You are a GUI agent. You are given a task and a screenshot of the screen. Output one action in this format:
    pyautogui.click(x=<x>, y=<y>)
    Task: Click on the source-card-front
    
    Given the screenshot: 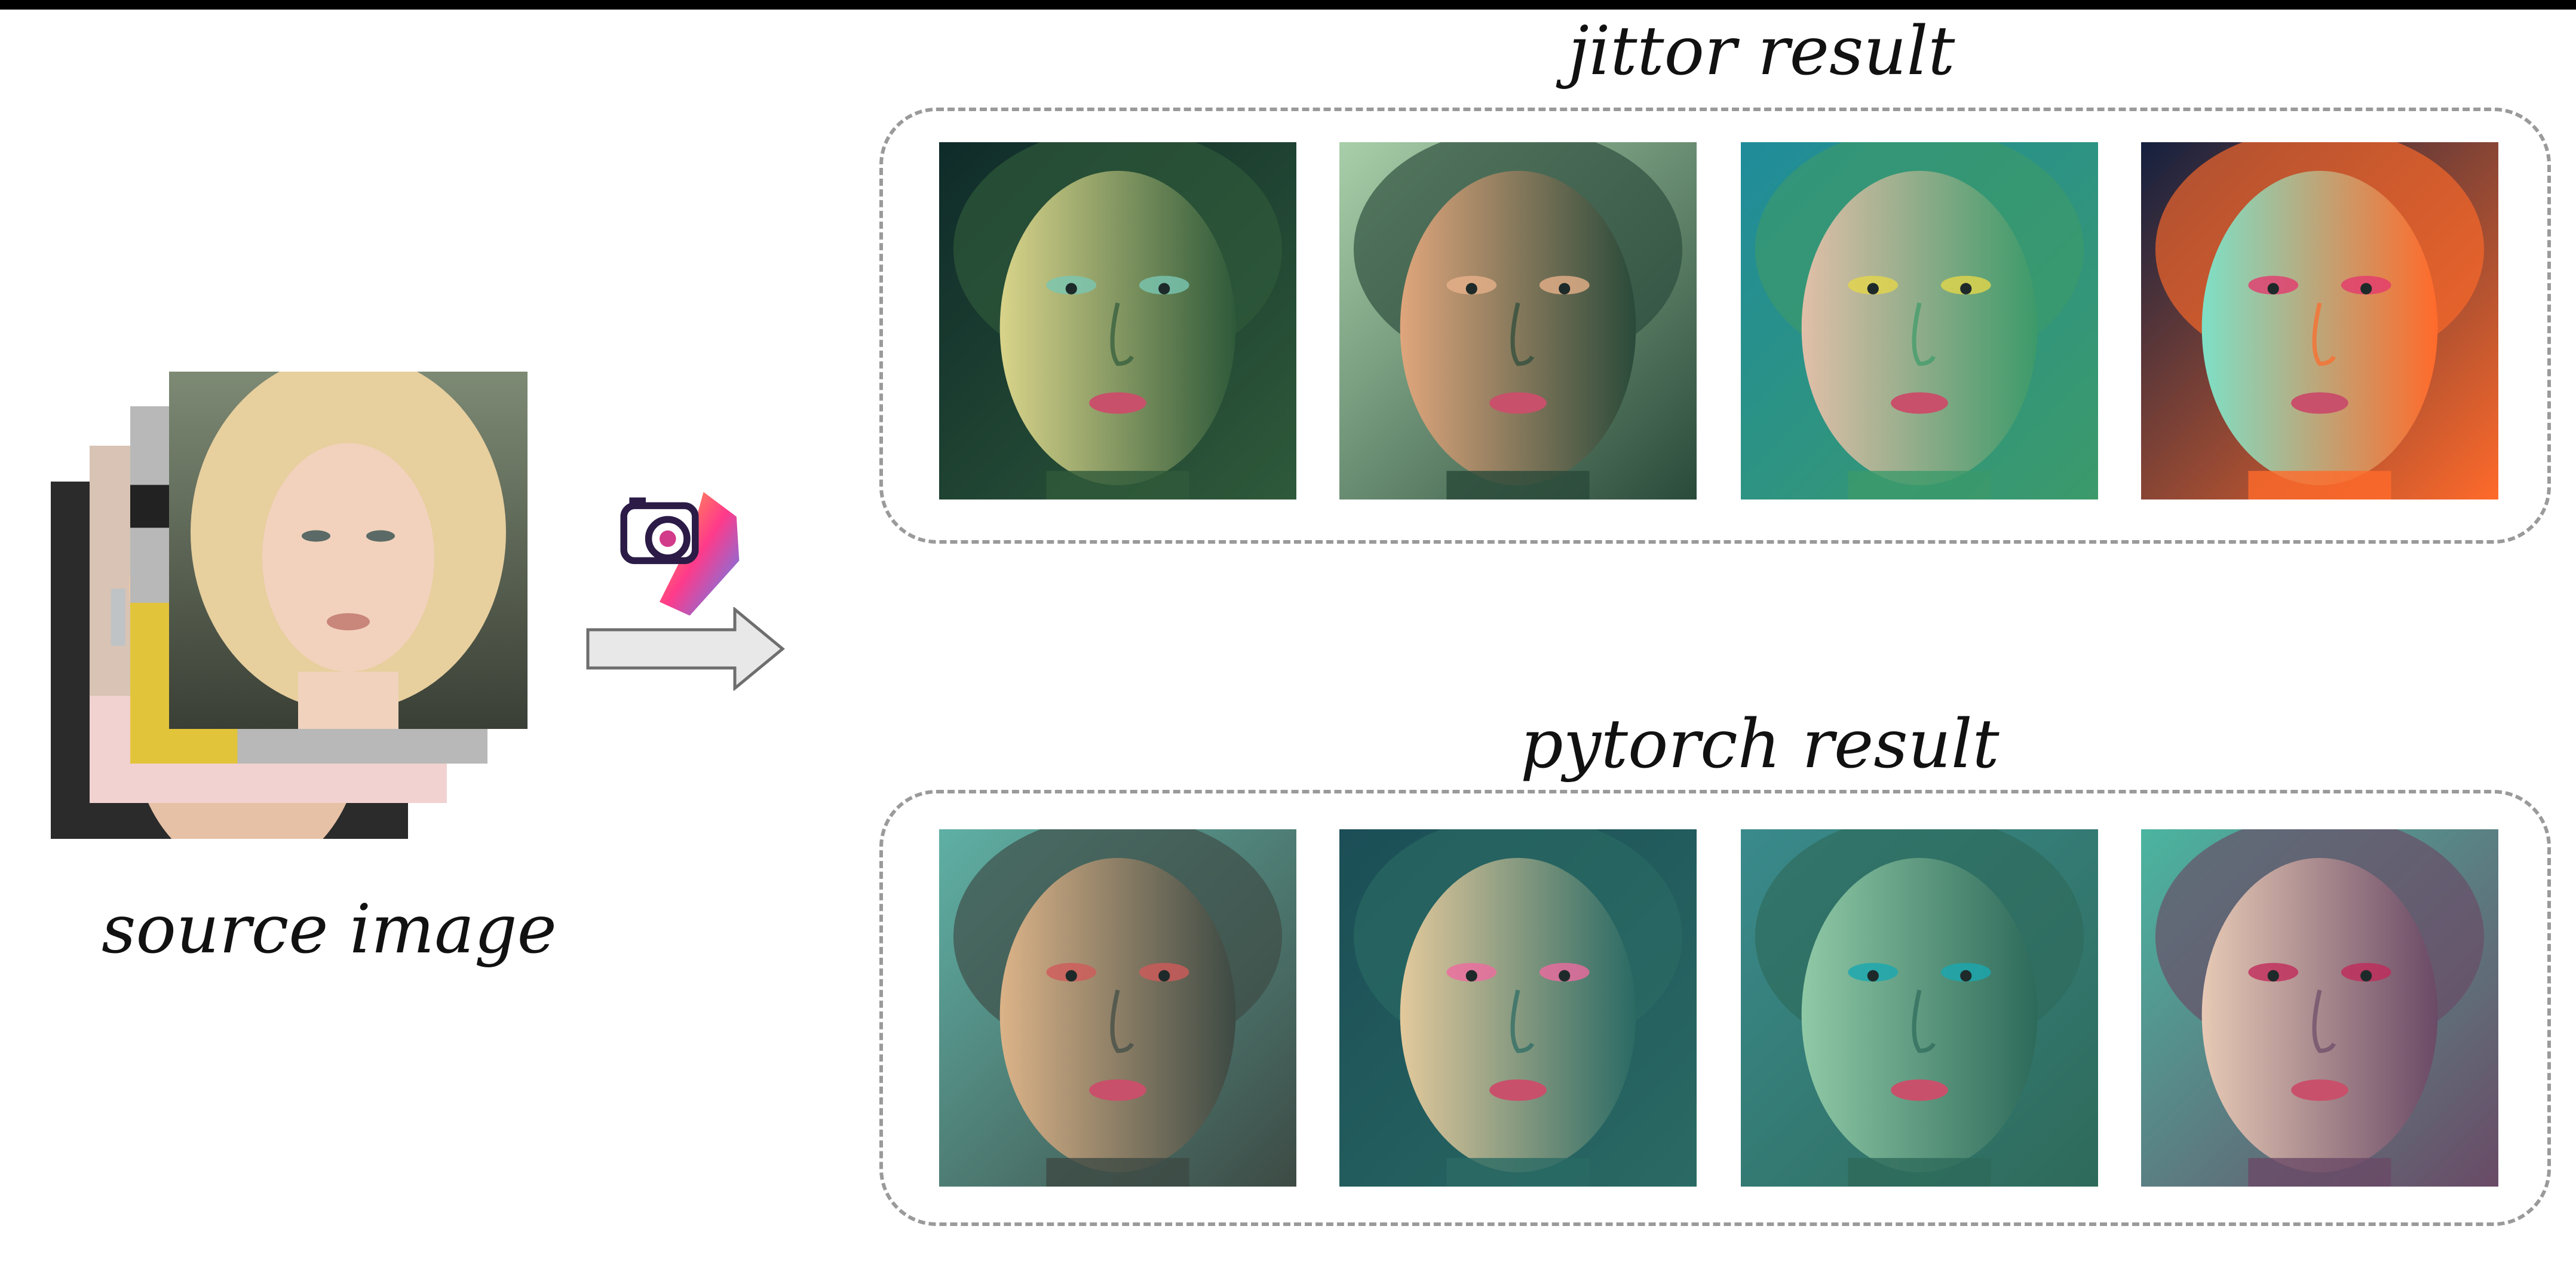 What is the action you would take?
    pyautogui.click(x=349, y=551)
    